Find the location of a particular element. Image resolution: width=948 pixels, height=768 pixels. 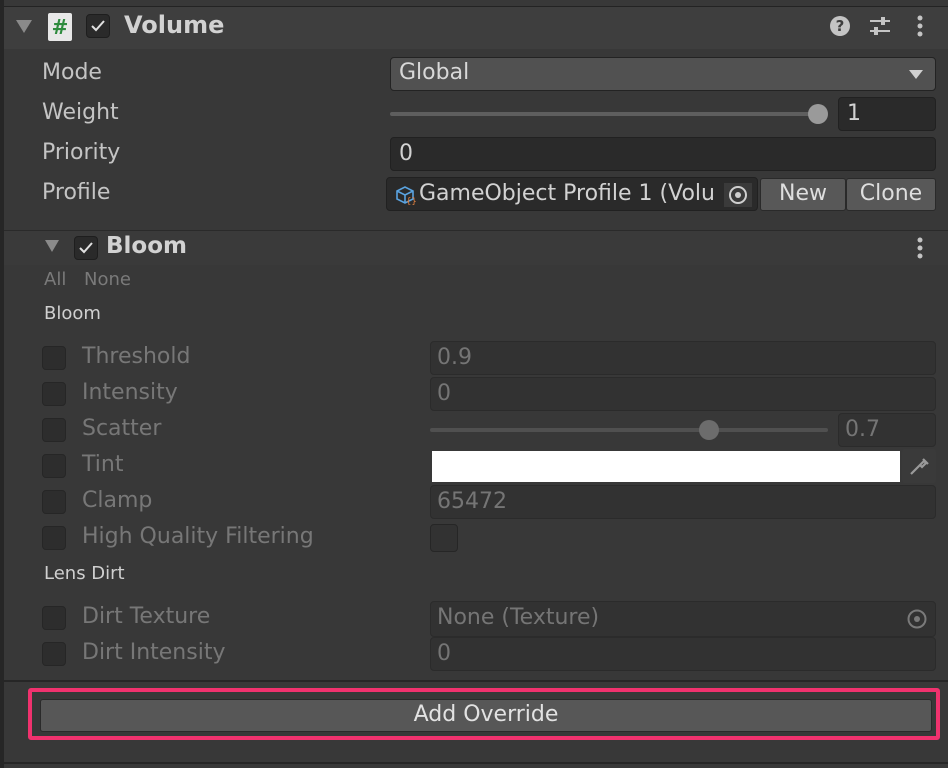

presets-sliders-icon is located at coordinates (880, 26).